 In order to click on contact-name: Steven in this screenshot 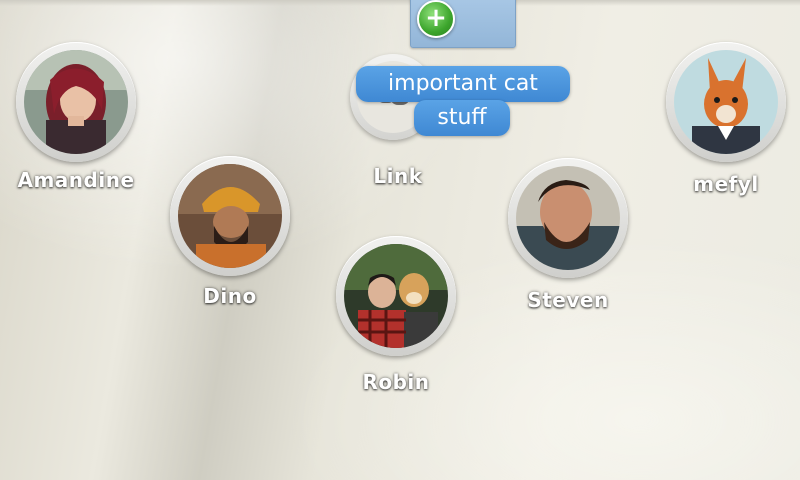, I will do `click(568, 300)`.